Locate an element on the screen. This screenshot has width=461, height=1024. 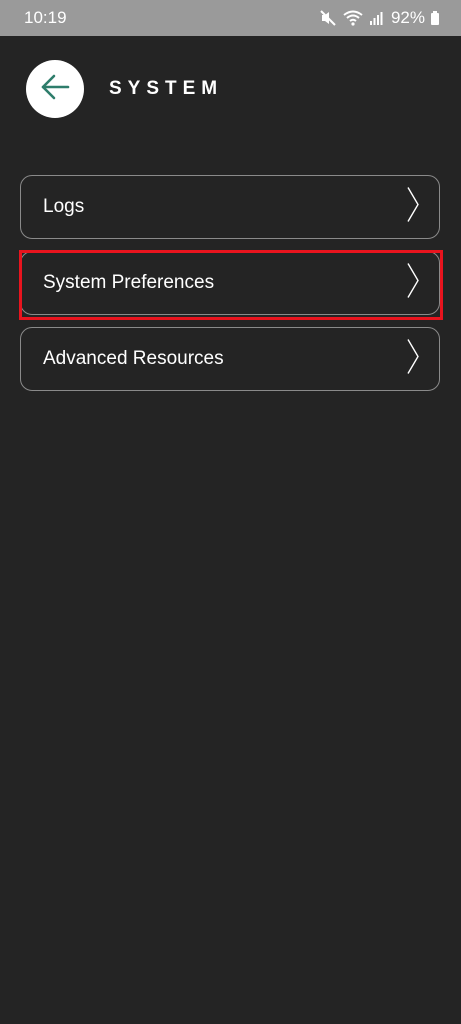
back-button is located at coordinates (55, 89).